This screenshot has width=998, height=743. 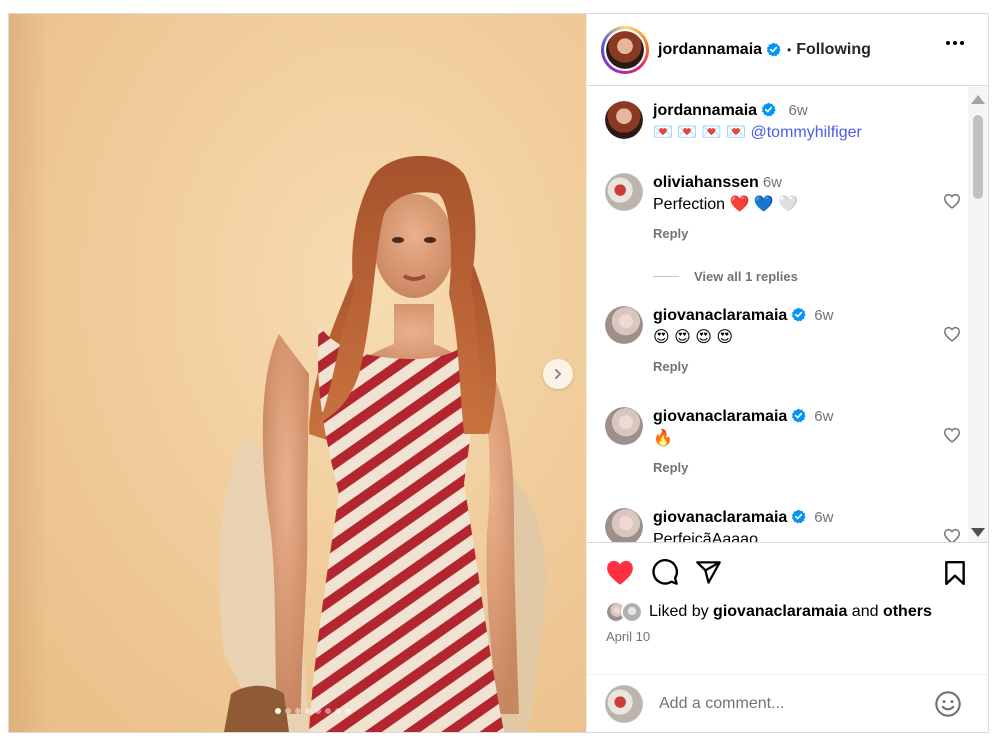 I want to click on emoji-icon, so click(x=948, y=704).